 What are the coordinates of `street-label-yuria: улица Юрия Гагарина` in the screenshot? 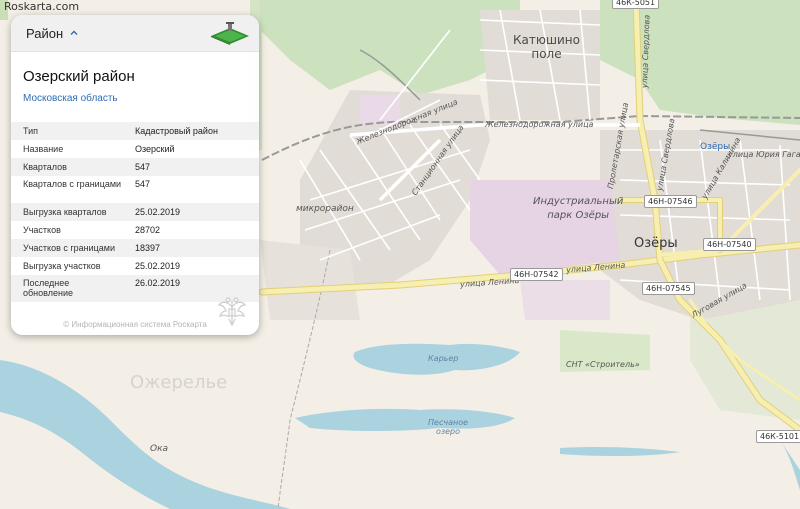 It's located at (764, 154).